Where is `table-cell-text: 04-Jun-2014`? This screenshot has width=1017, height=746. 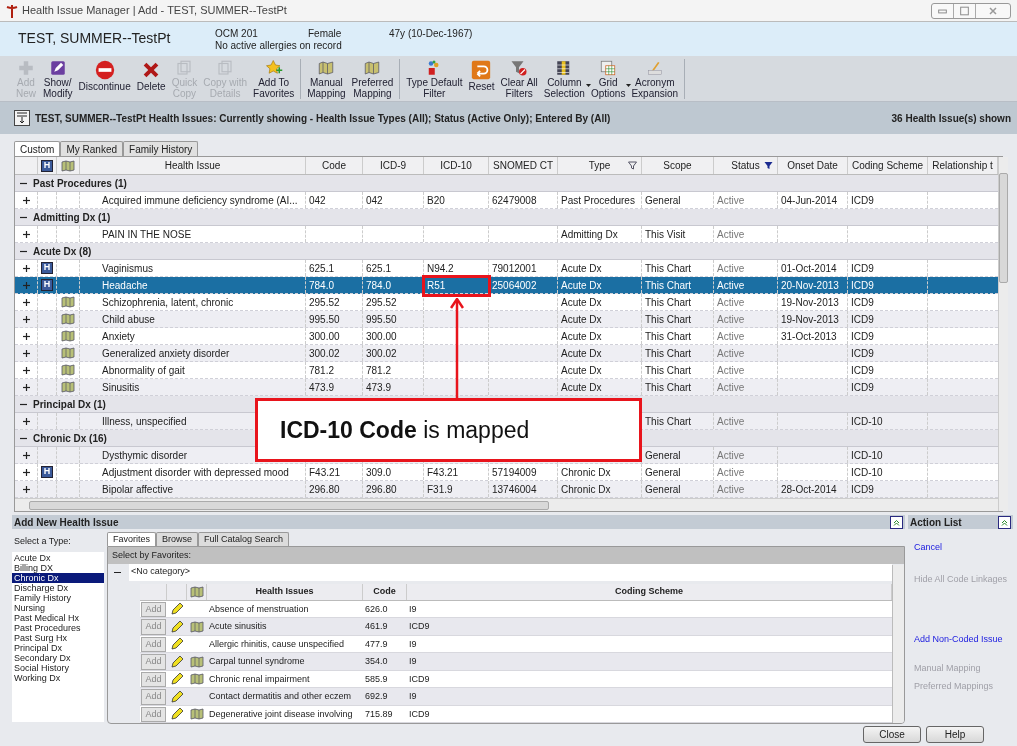
table-cell-text: 04-Jun-2014 is located at coordinates (809, 200).